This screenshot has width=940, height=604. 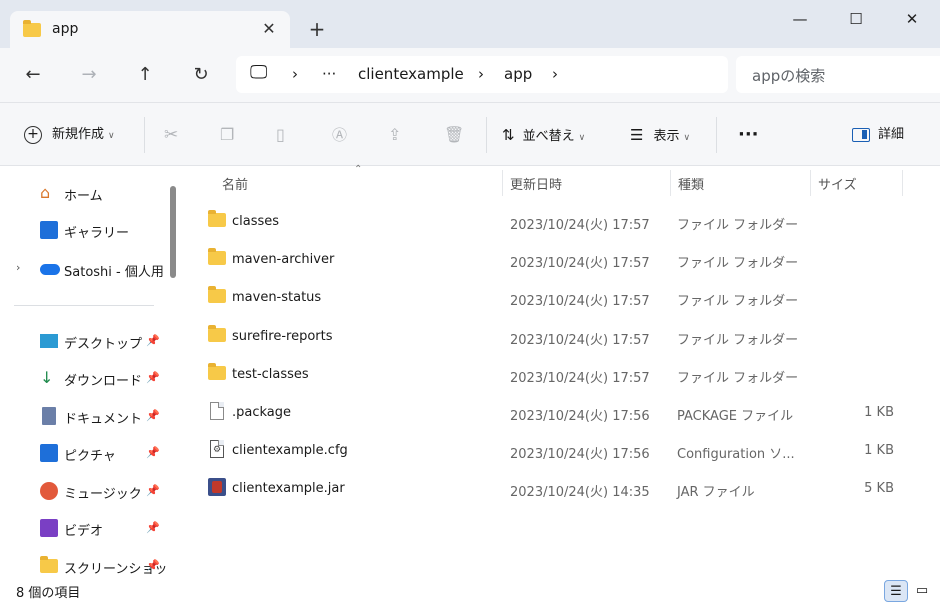 What do you see at coordinates (518, 74) in the screenshot?
I see `breadcrumb-app: app` at bounding box center [518, 74].